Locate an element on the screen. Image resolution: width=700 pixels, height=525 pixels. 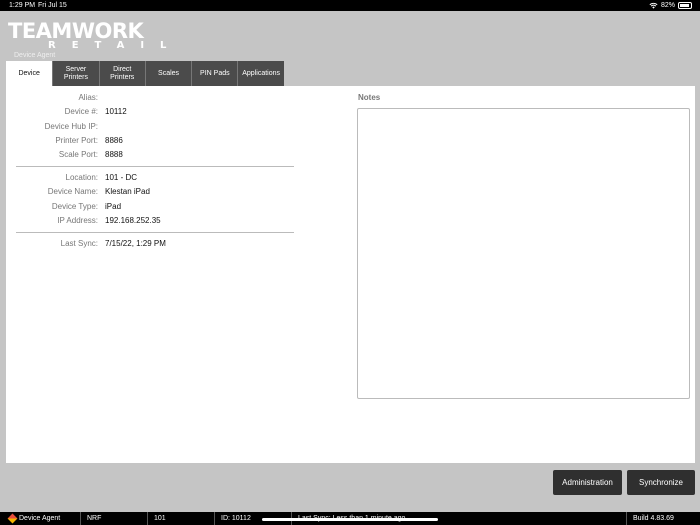
location-row: Location: 101 - DC is located at coordinates (71, 178).